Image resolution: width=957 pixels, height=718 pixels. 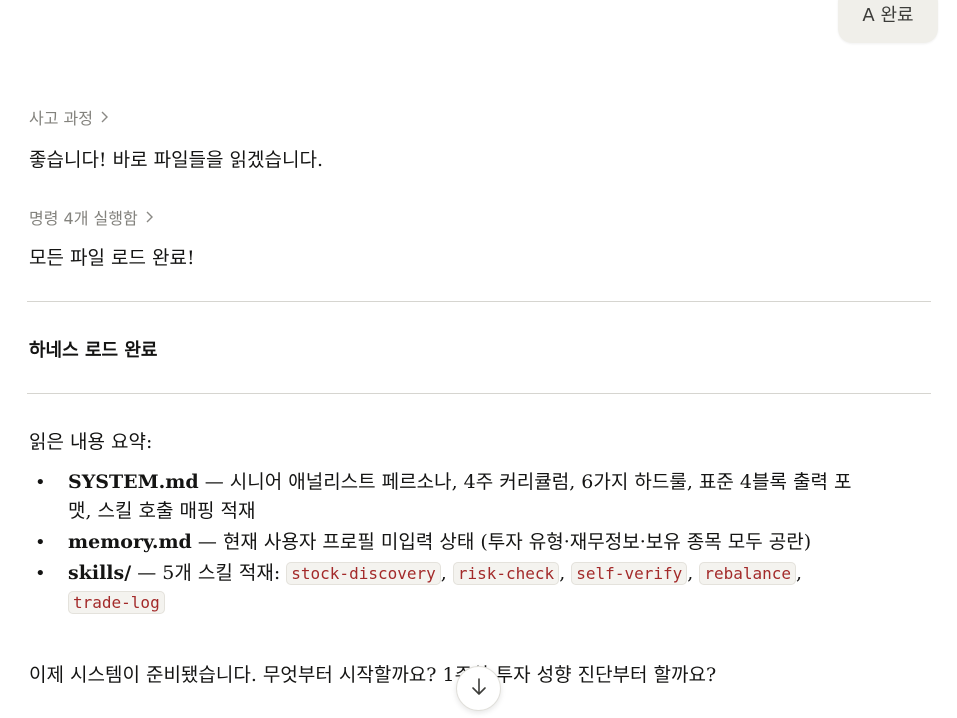 I want to click on arrow-down-icon, so click(x=479, y=689).